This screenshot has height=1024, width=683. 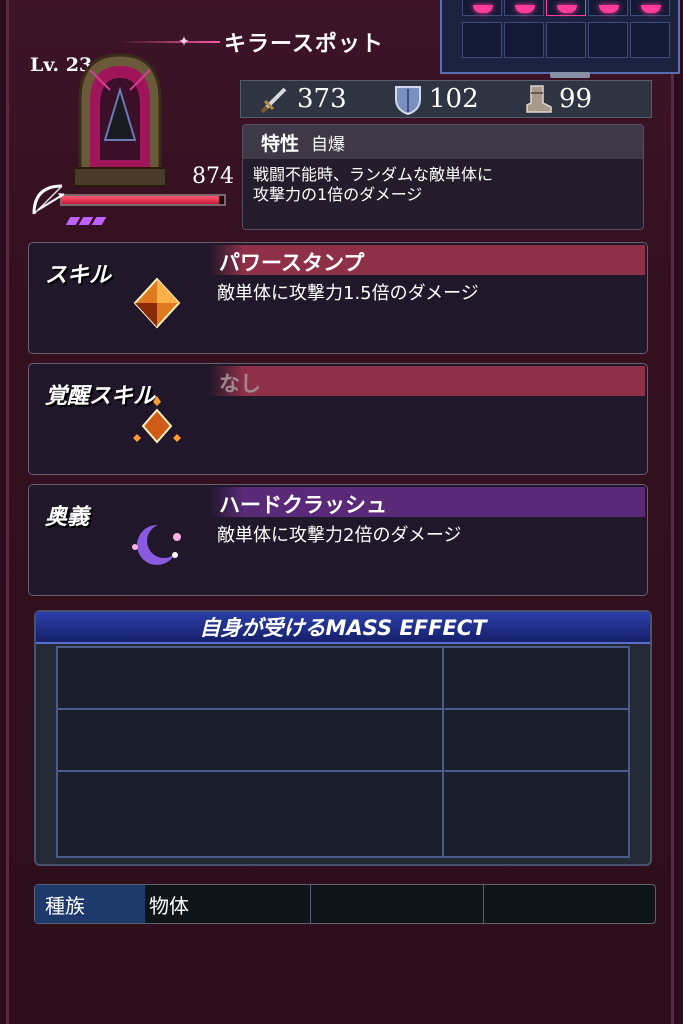 I want to click on mass-effect-header: 自身が受けるMASS EFFECT, so click(x=343, y=628).